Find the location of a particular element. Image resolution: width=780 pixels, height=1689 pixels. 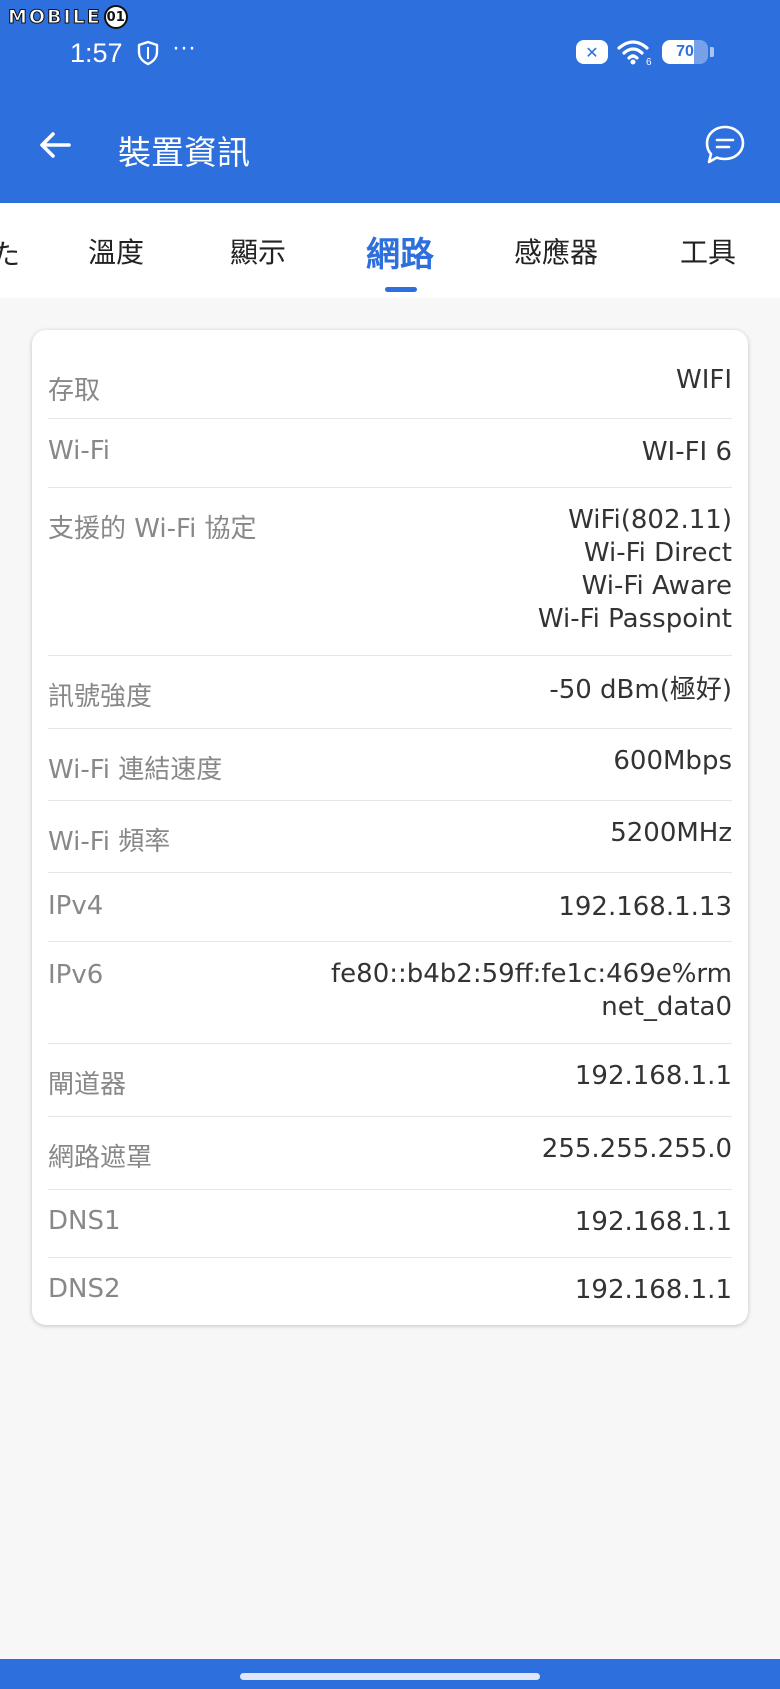

wifi-icon: 6 is located at coordinates (634, 53).